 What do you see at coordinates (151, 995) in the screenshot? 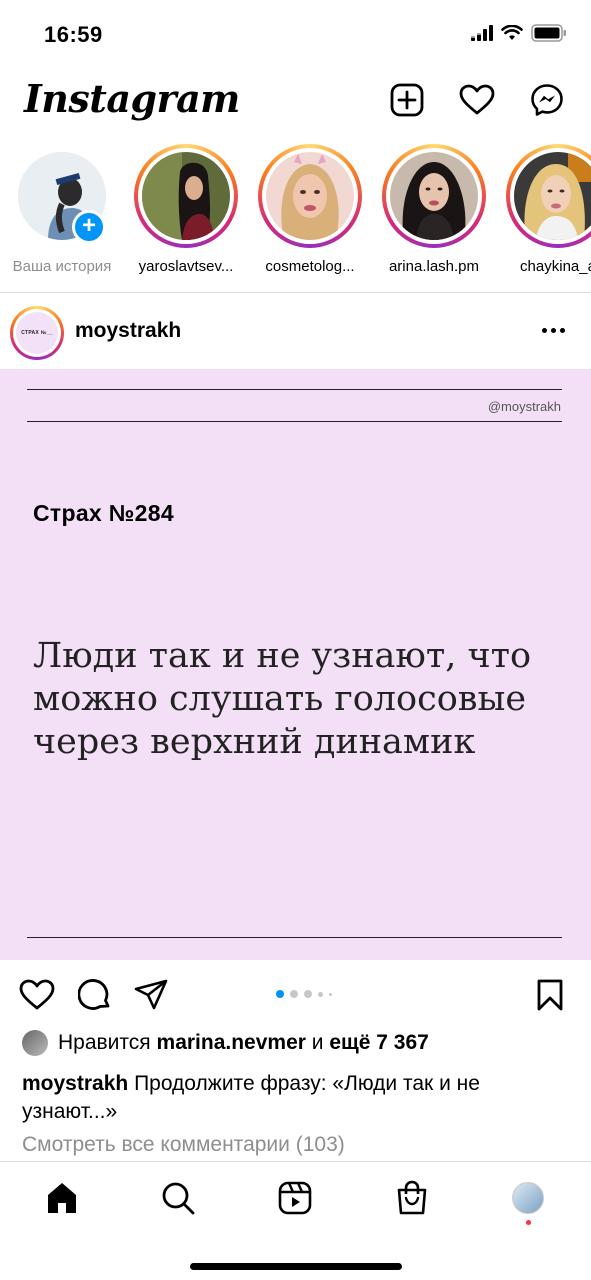
I see `share-icon` at bounding box center [151, 995].